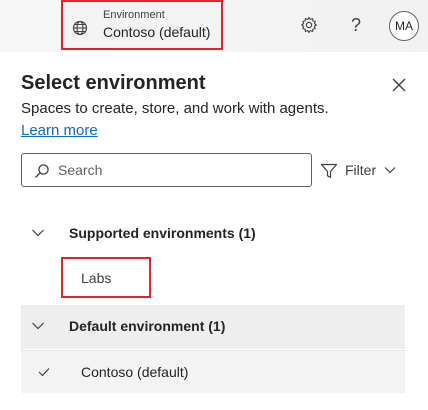  What do you see at coordinates (59, 130) in the screenshot?
I see `learn-more-link: Learn more` at bounding box center [59, 130].